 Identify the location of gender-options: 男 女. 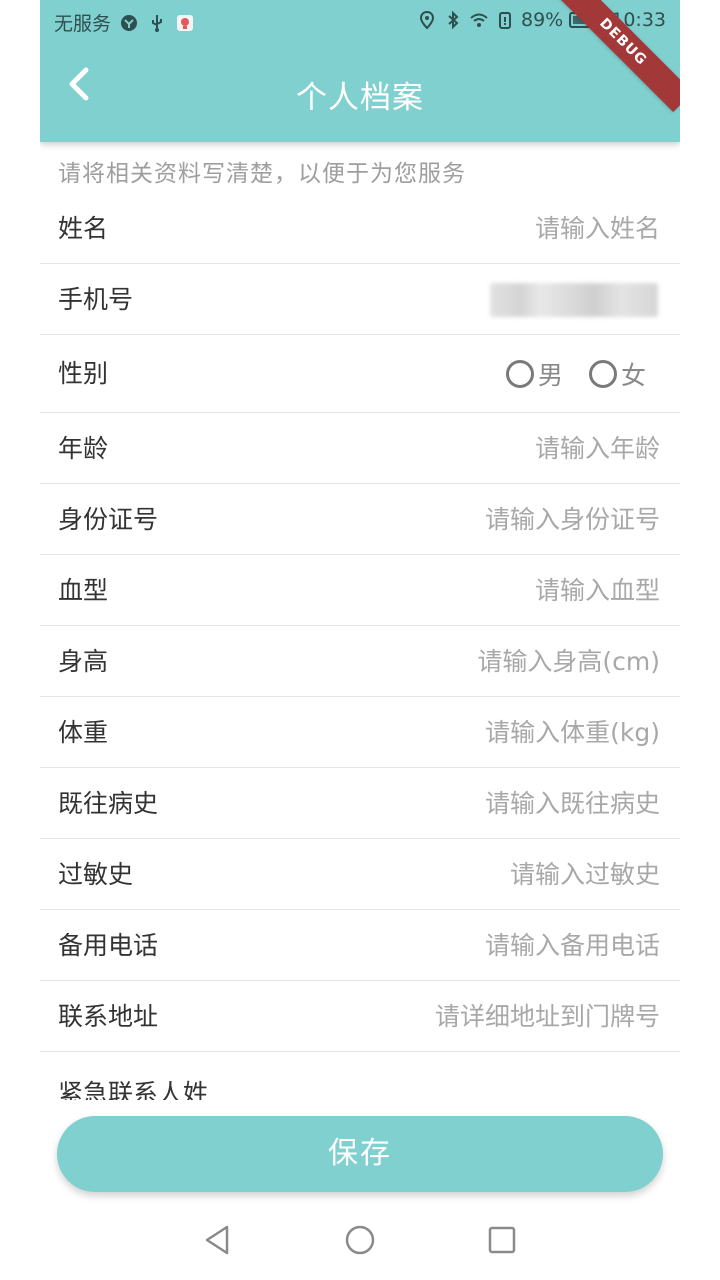
(575, 374).